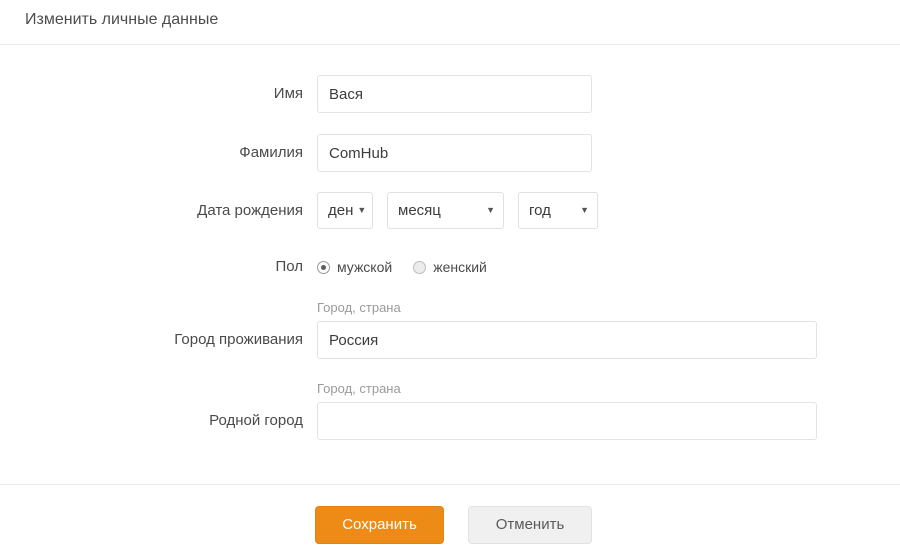 This screenshot has width=900, height=554. I want to click on page-title: Изменить личные данные, so click(122, 19).